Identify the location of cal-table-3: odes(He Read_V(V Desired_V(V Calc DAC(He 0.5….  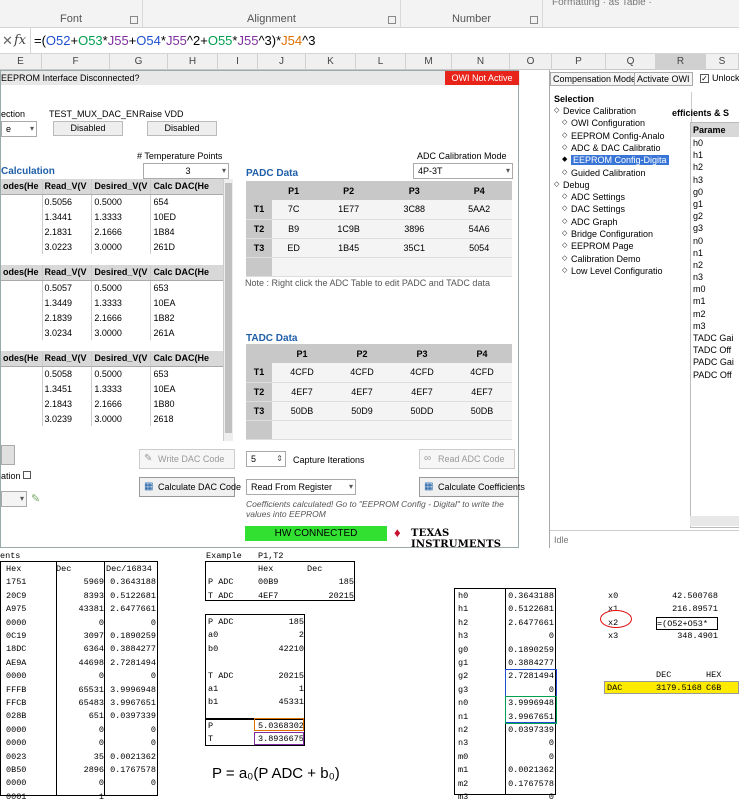
(117, 388).